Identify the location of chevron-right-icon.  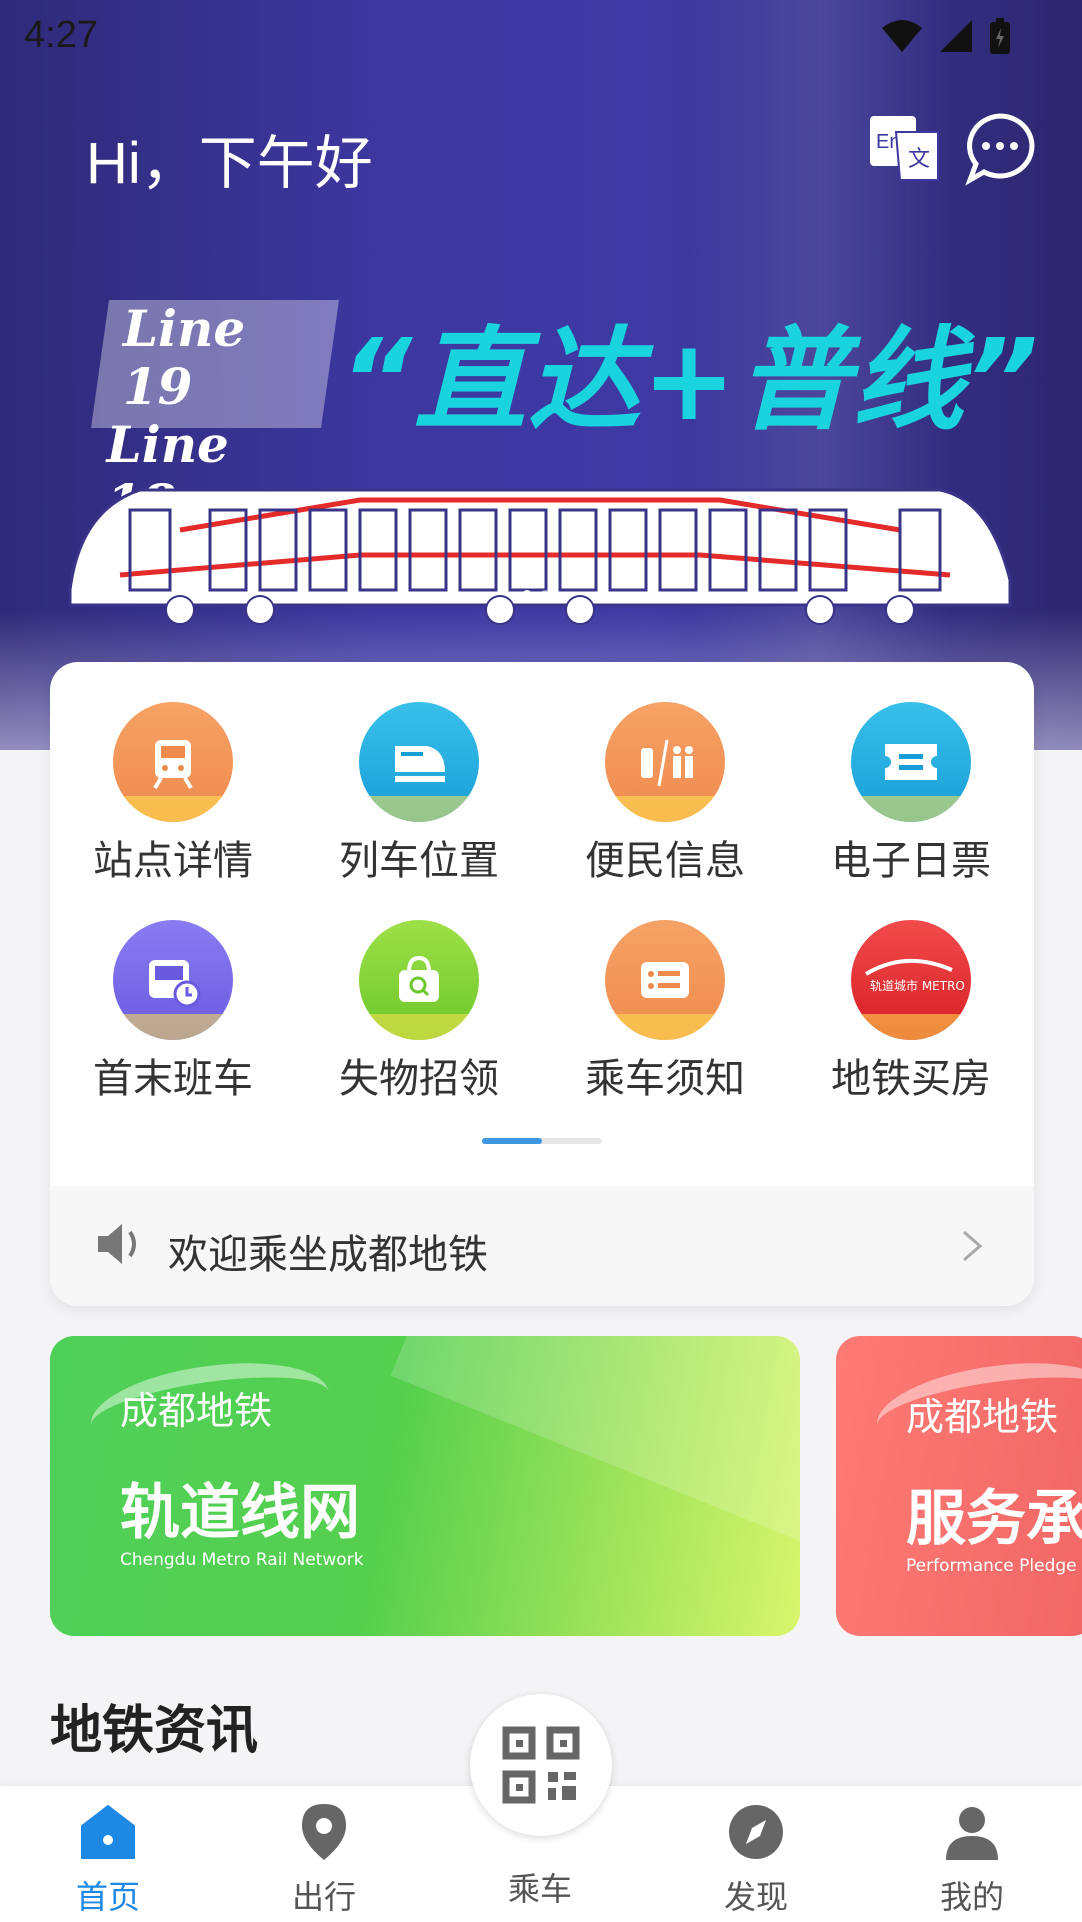
(973, 1246).